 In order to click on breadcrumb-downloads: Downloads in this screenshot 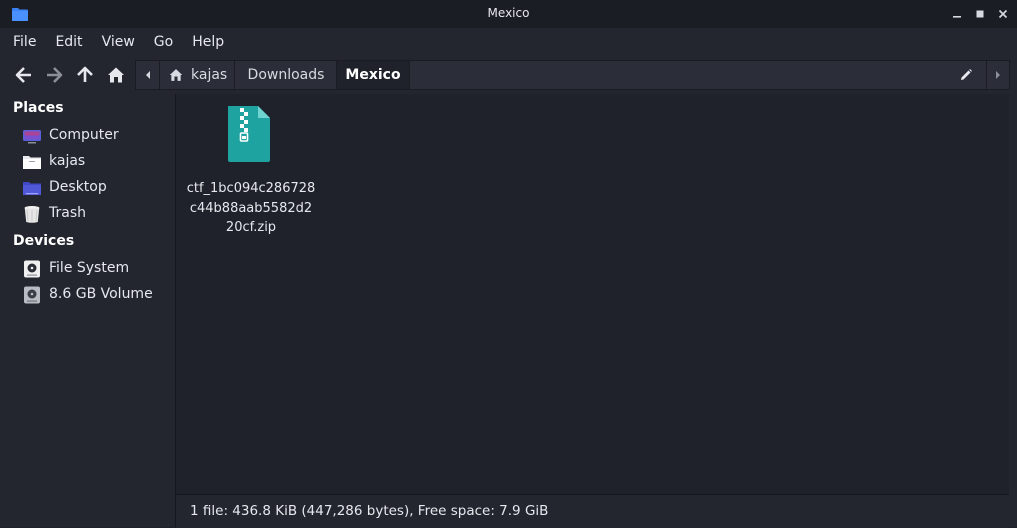, I will do `click(286, 75)`.